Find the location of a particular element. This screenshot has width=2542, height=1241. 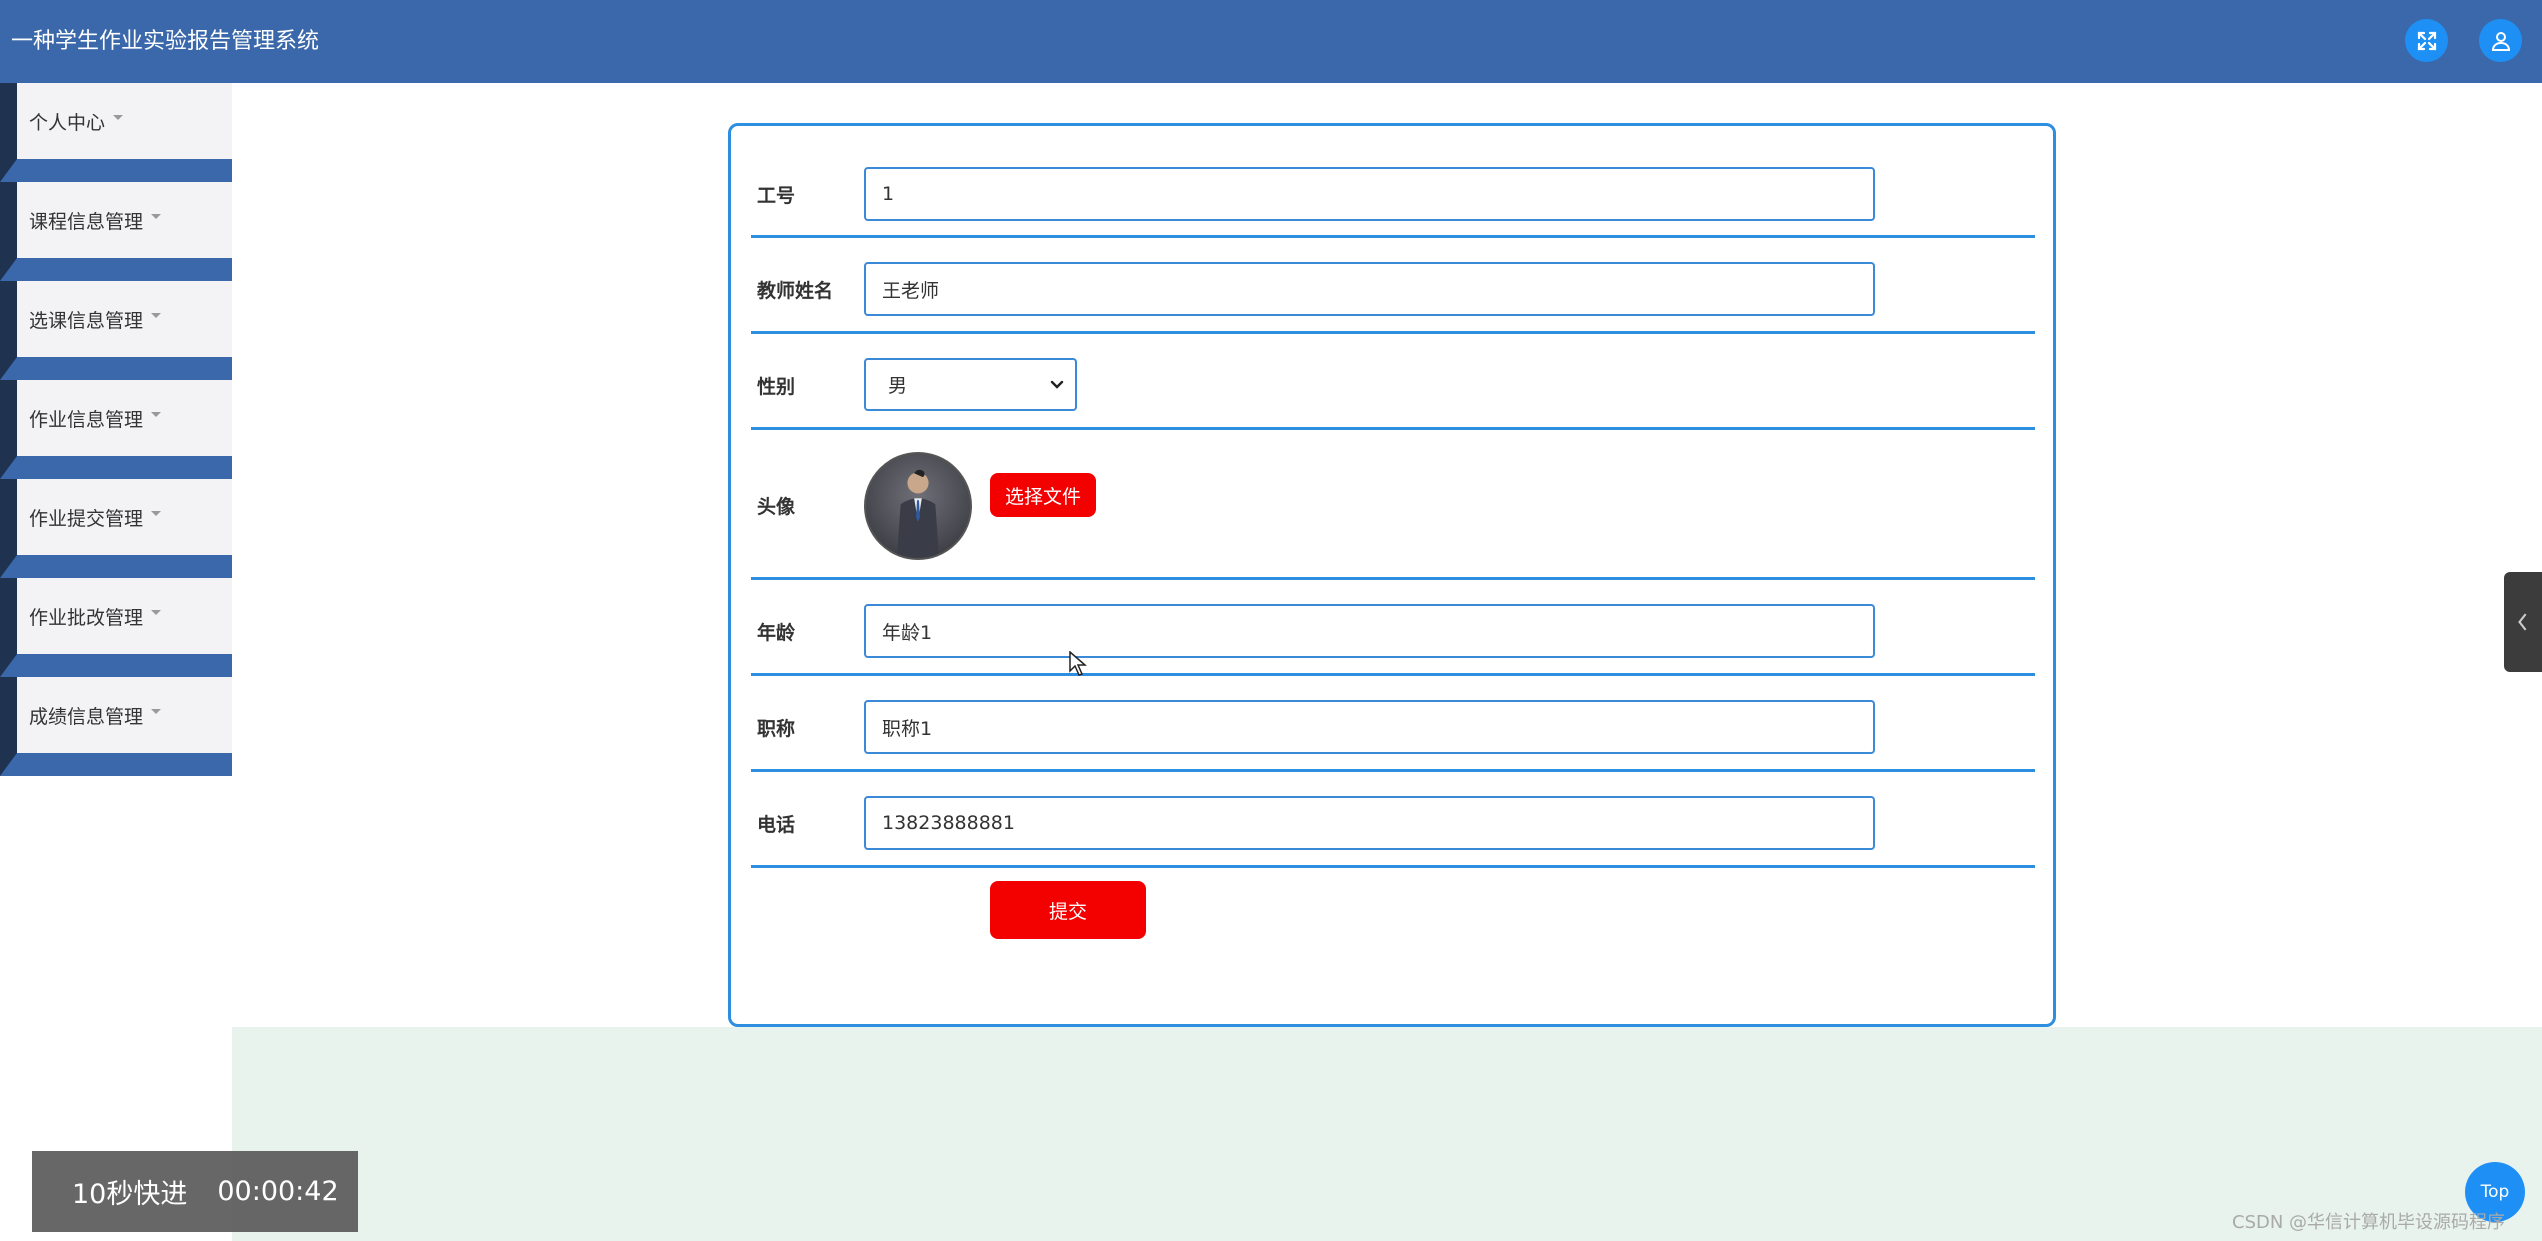

form-row-employee-id: 工号 is located at coordinates (1393, 182).